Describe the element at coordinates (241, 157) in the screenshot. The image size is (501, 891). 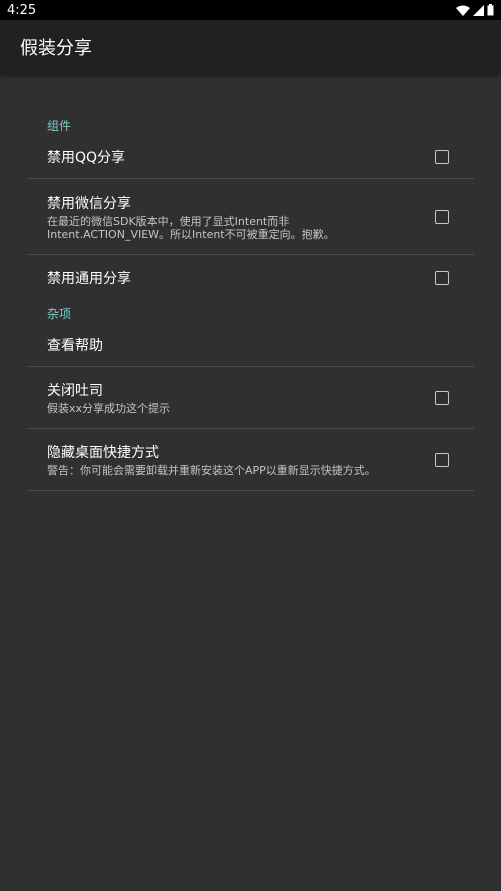
I see `pref-text: 禁用QQ分享` at that location.